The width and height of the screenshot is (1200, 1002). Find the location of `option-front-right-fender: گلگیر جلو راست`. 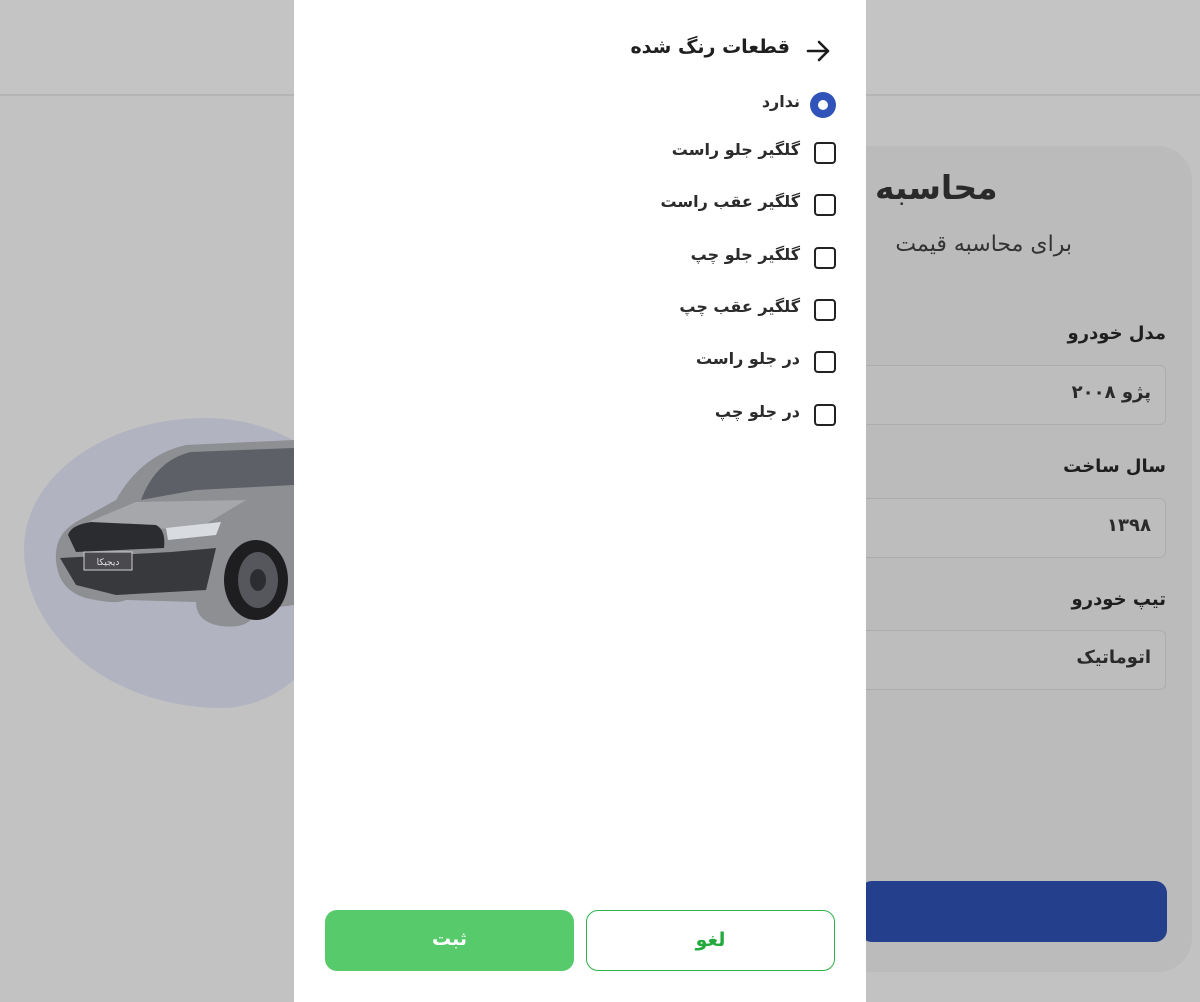

option-front-right-fender: گلگیر جلو راست is located at coordinates (686, 153).